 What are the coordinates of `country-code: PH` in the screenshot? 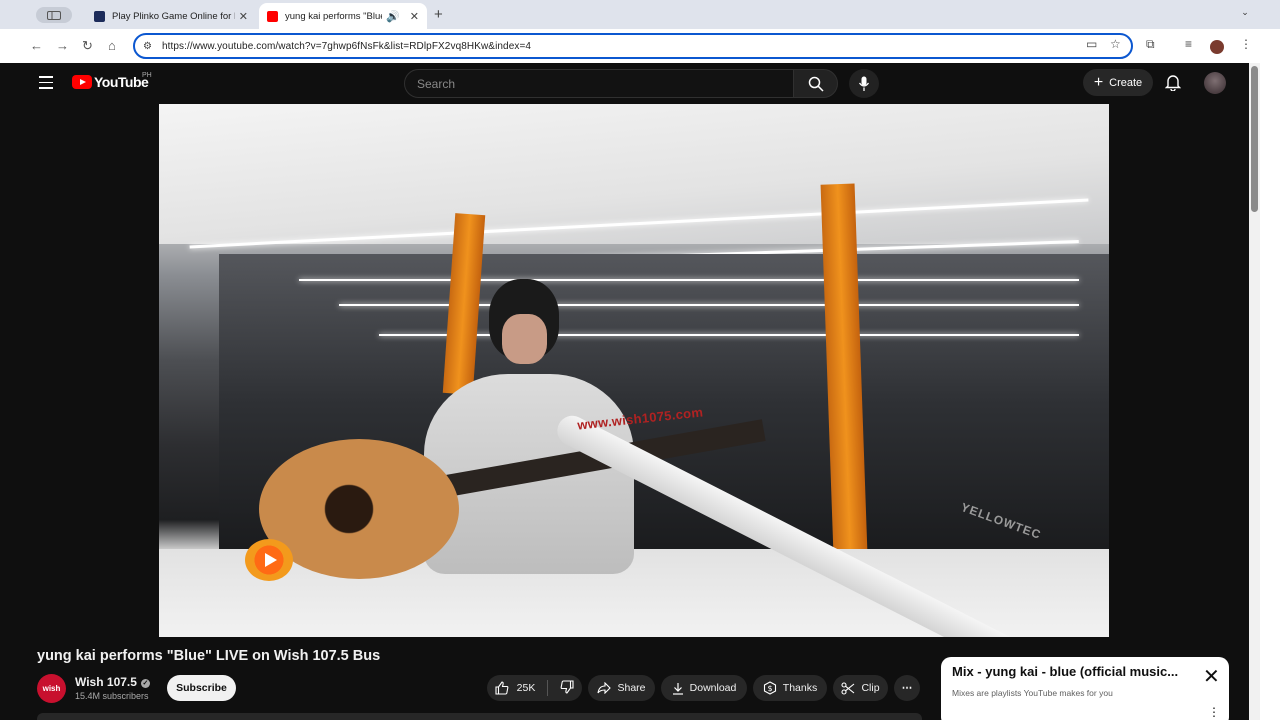 It's located at (147, 75).